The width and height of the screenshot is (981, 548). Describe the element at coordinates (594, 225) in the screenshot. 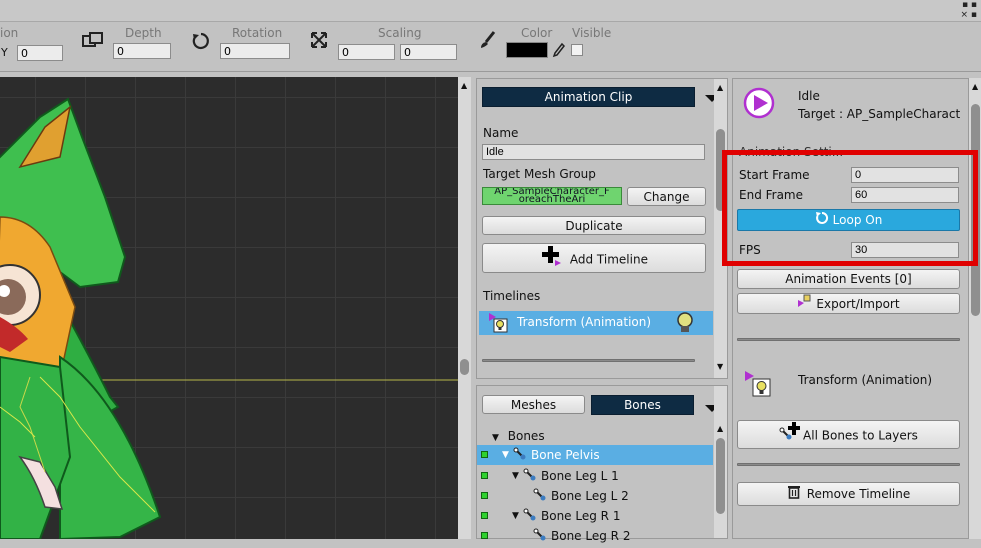

I see `duplicate-button: Duplicate` at that location.